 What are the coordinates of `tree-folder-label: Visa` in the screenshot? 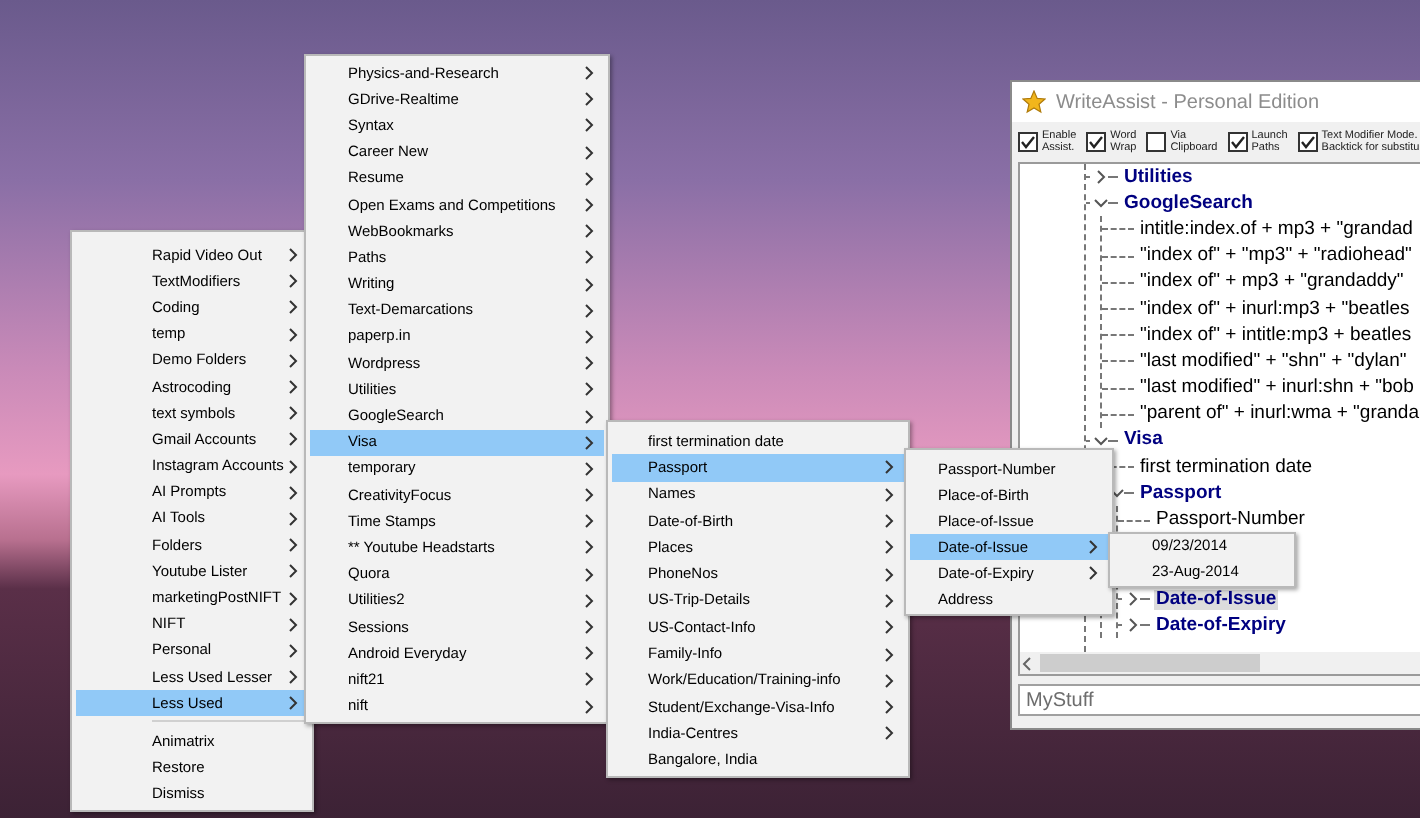 It's located at (1143, 440).